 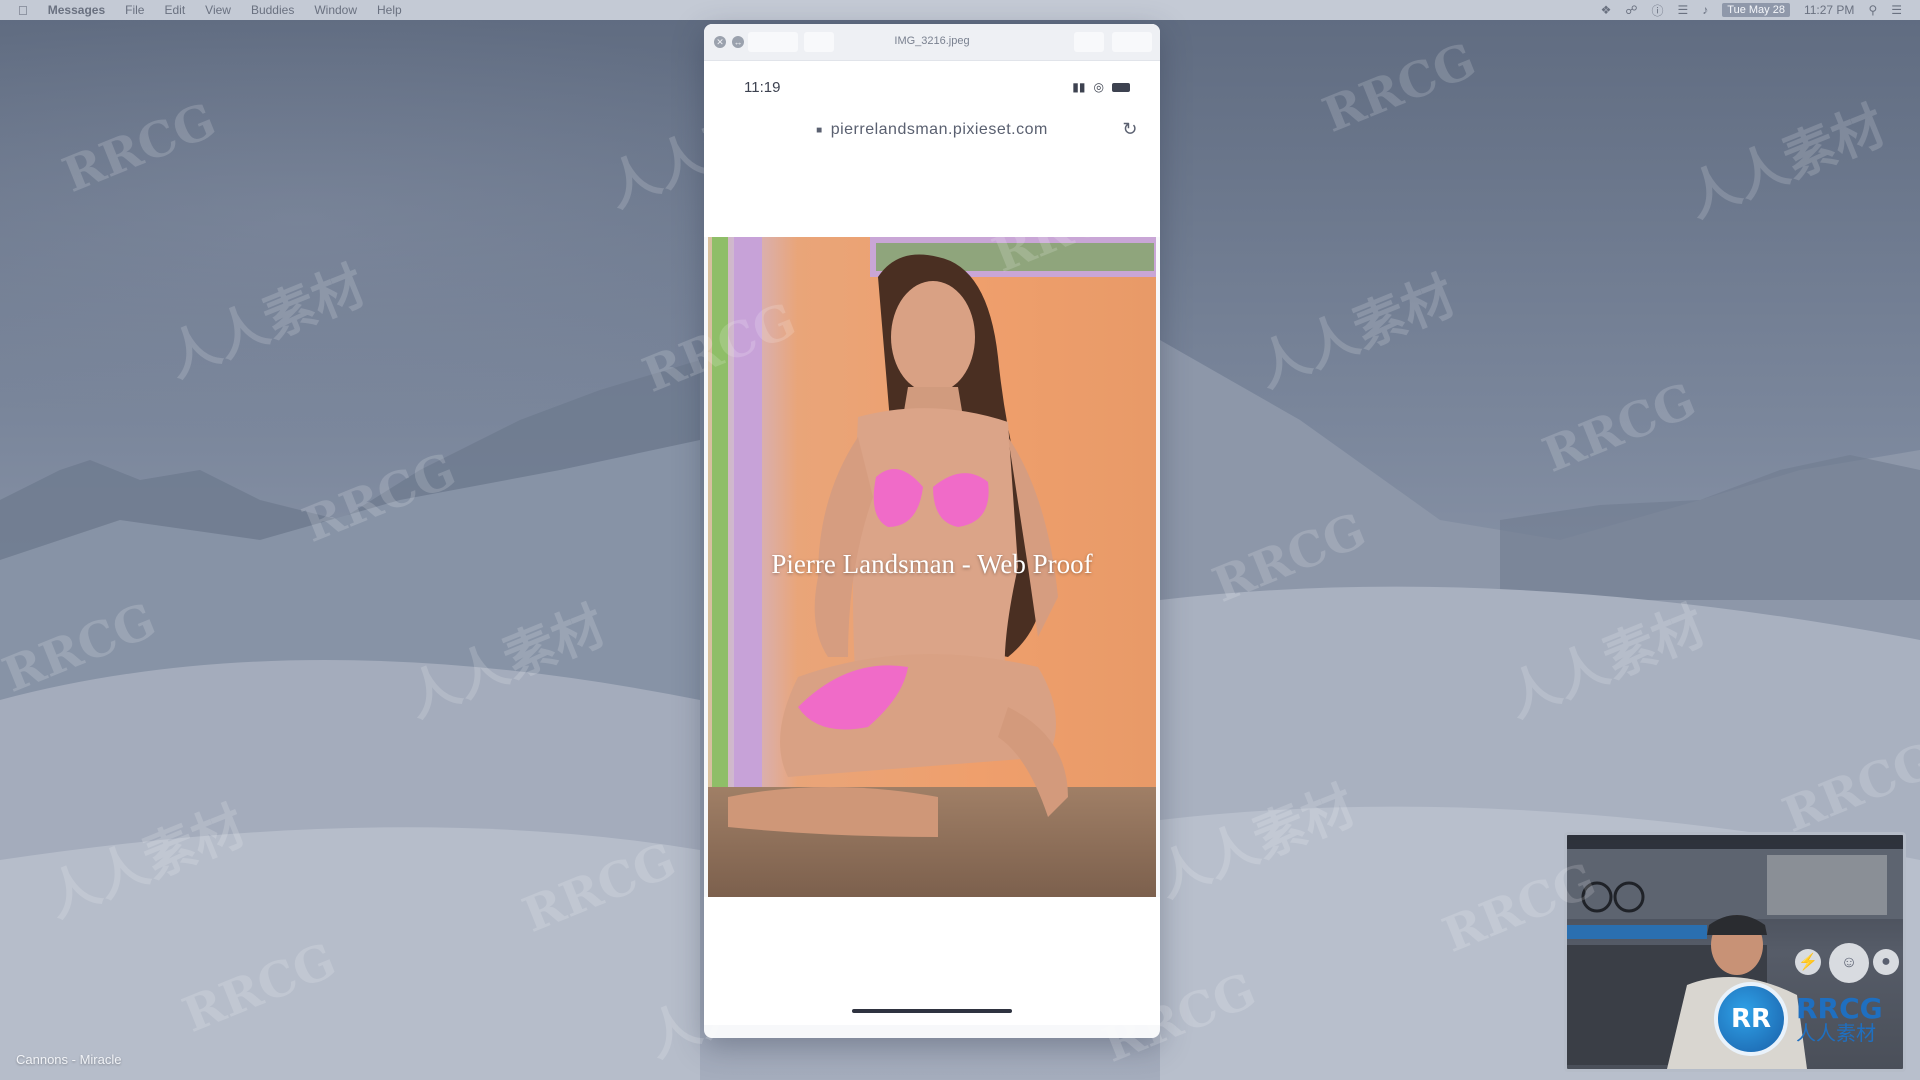 I want to click on lightning-icon: ⚡, so click(x=1808, y=962).